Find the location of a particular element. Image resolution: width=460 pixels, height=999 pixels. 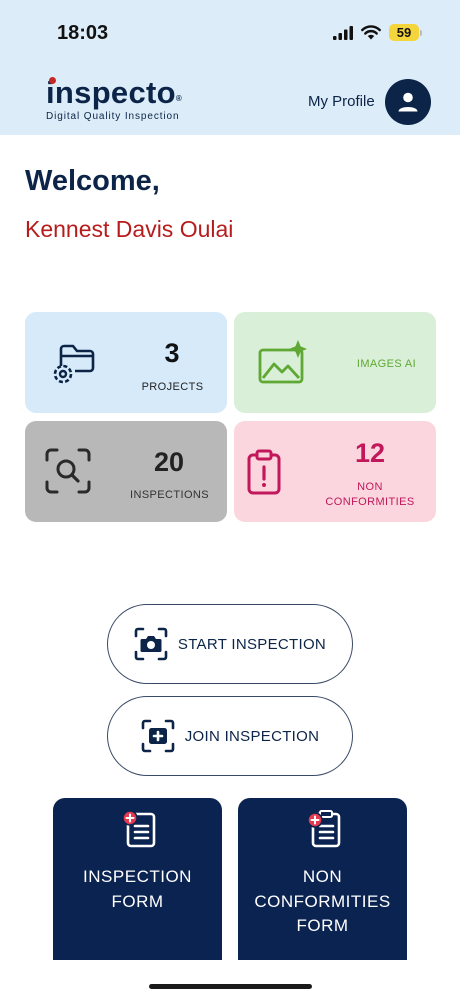

start-inspection-button: START INSPECTION is located at coordinates (230, 644).